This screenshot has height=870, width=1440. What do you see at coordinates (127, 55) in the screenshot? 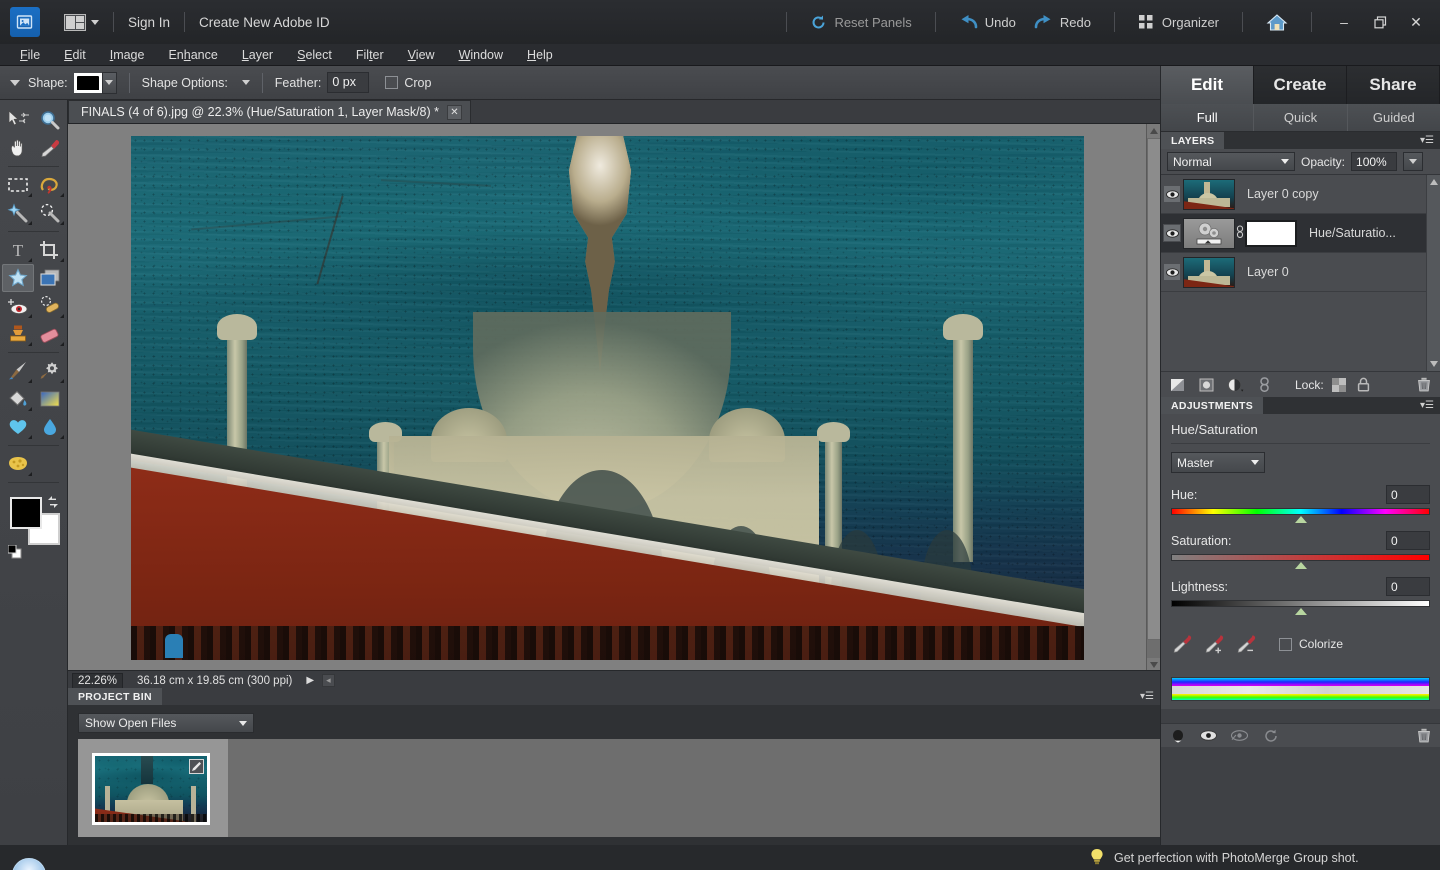
I see `menu-image: Image` at bounding box center [127, 55].